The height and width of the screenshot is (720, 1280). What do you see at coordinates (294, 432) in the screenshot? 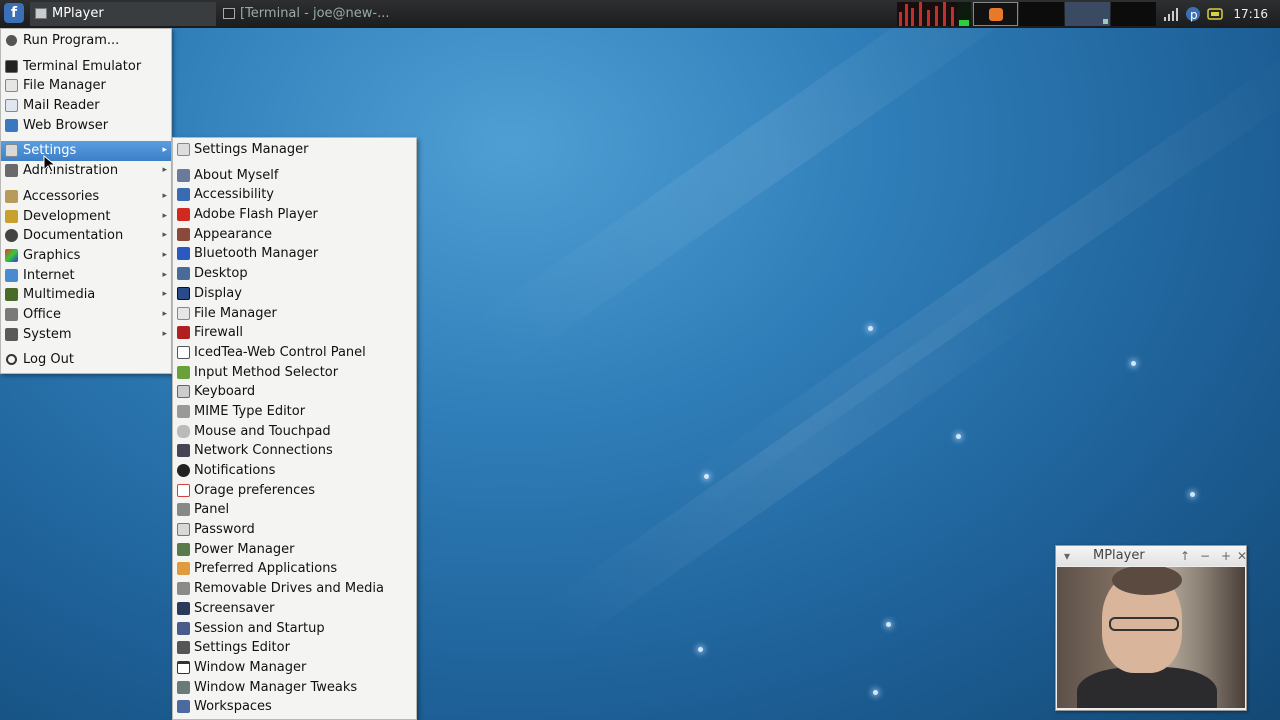
I see `menu-item-mouse-and-touchpad: Mouse and Touchpad` at bounding box center [294, 432].